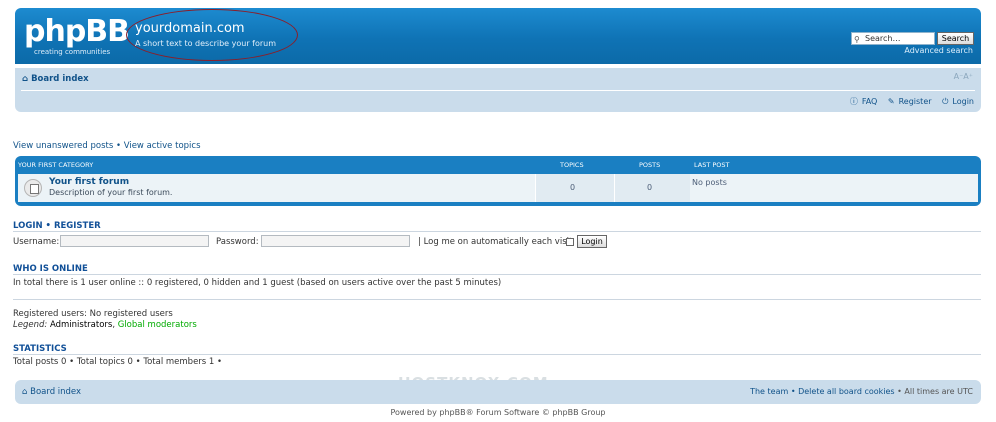 The image size is (996, 422). Describe the element at coordinates (30, 325) in the screenshot. I see `legend-label: Legend:` at that location.